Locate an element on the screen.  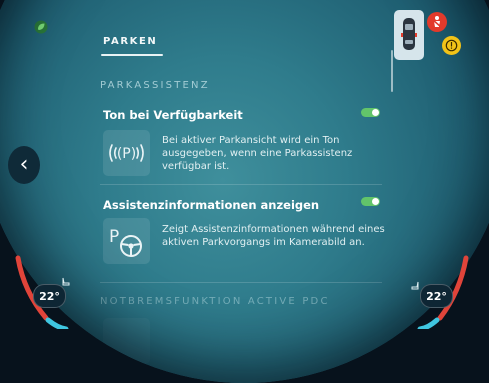
chevron-left-icon: ‹ is located at coordinates (24, 164).